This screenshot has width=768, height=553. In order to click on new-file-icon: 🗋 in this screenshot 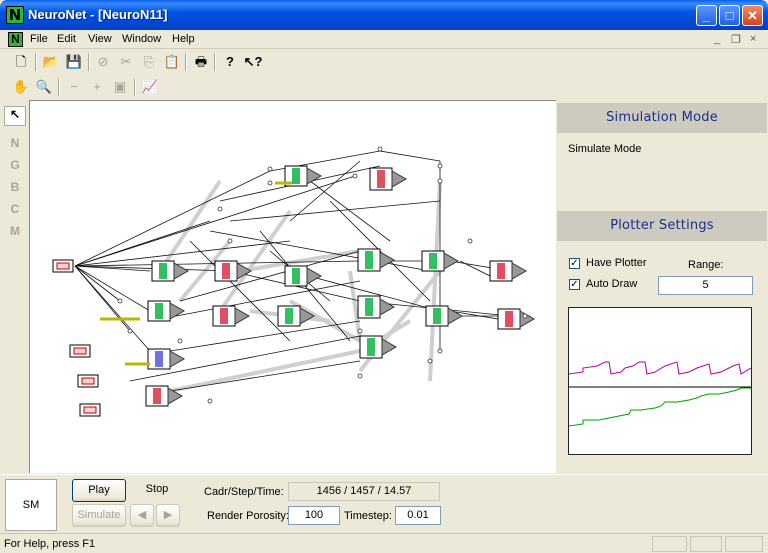, I will do `click(21, 62)`.